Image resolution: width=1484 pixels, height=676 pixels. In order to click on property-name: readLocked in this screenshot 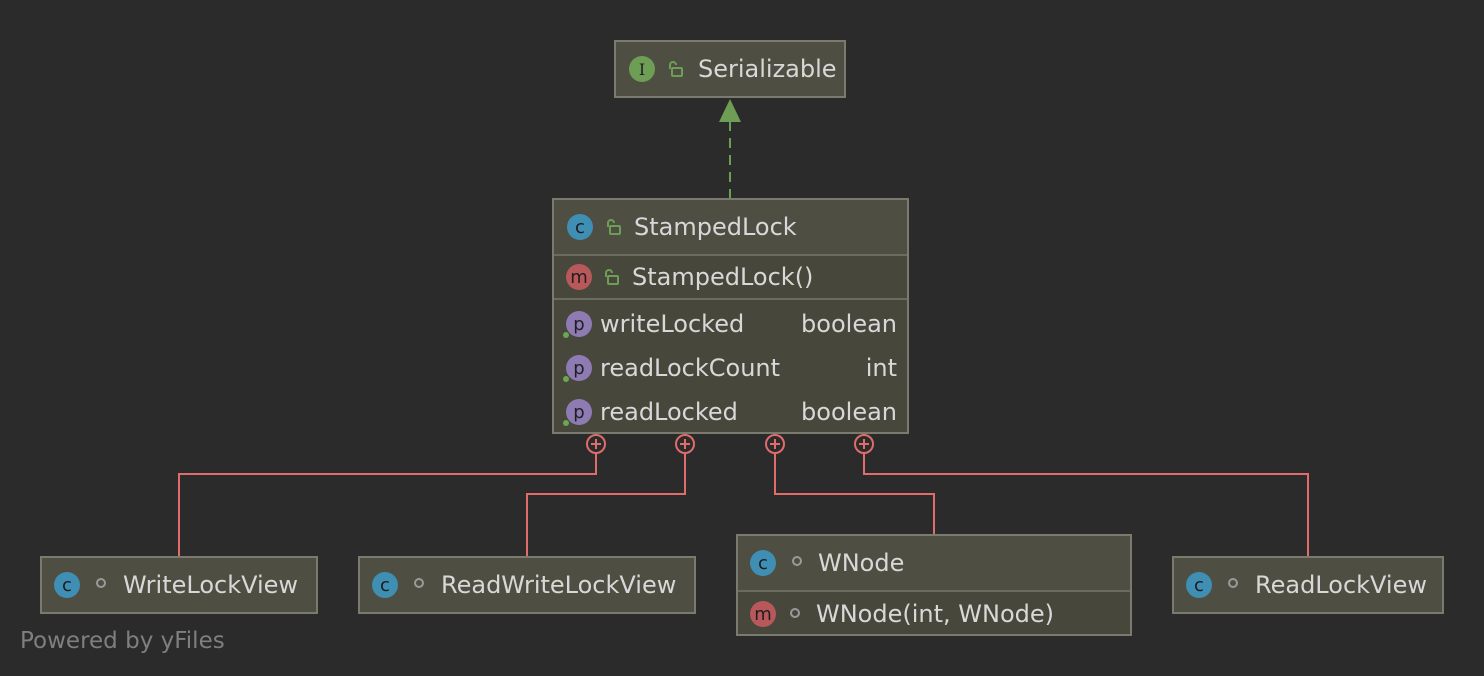, I will do `click(669, 412)`.